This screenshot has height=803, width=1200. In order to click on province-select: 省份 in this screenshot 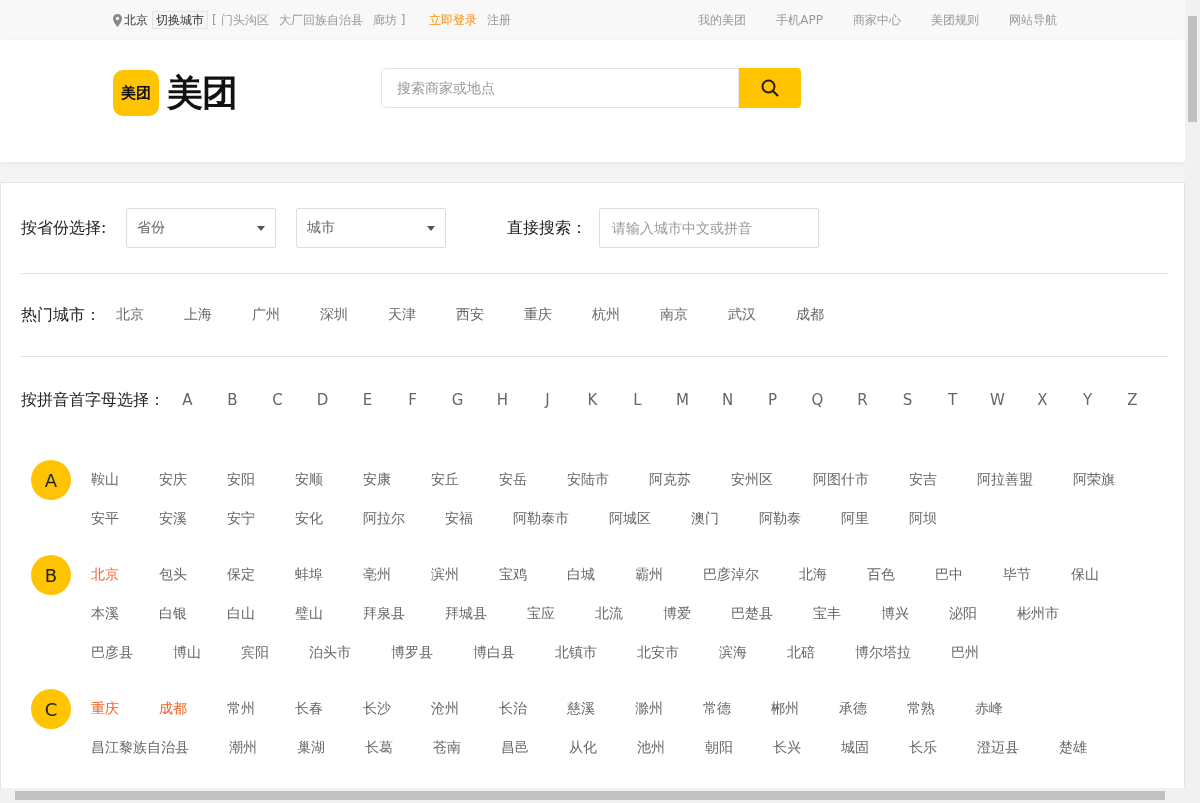, I will do `click(201, 228)`.